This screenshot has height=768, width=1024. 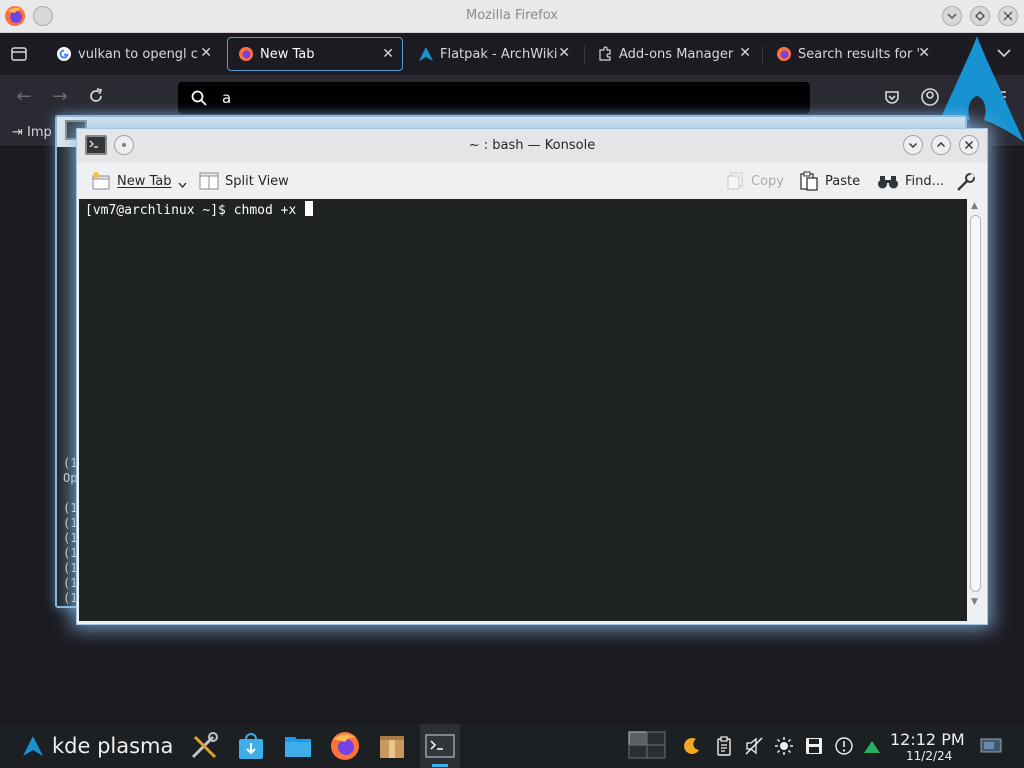 What do you see at coordinates (754, 746) in the screenshot?
I see `volume-muted-icon` at bounding box center [754, 746].